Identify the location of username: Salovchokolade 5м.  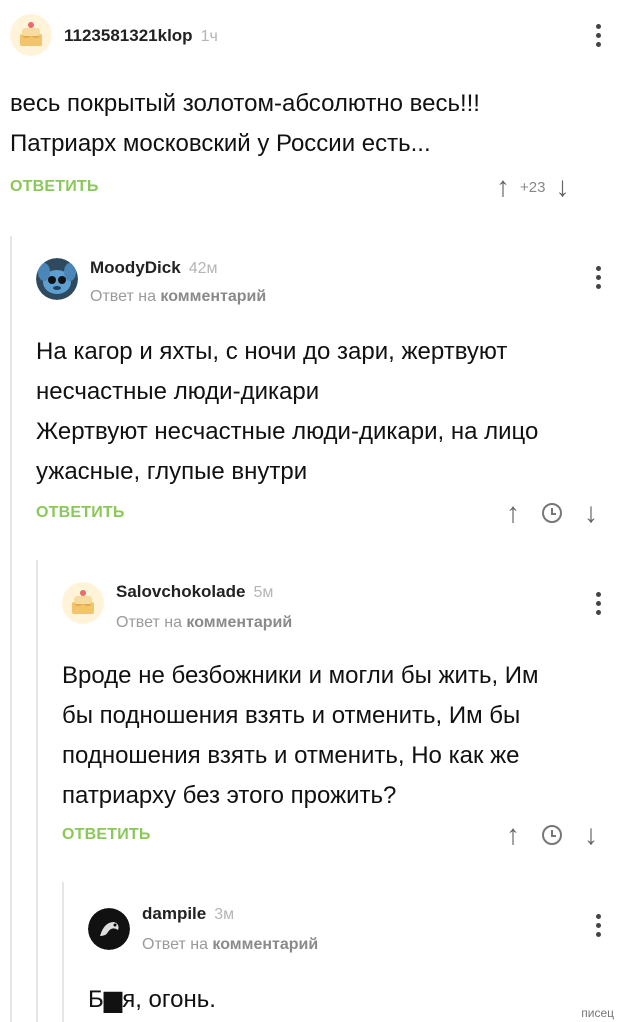
(194, 592).